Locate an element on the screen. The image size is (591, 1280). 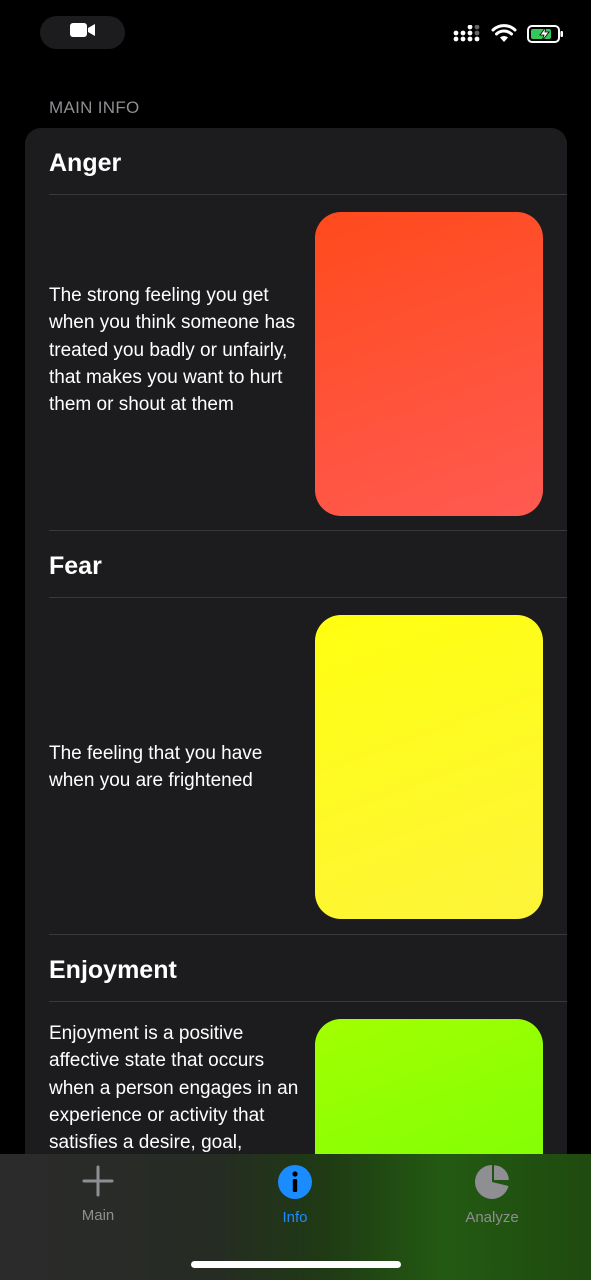
camera-indicator is located at coordinates (82, 32).